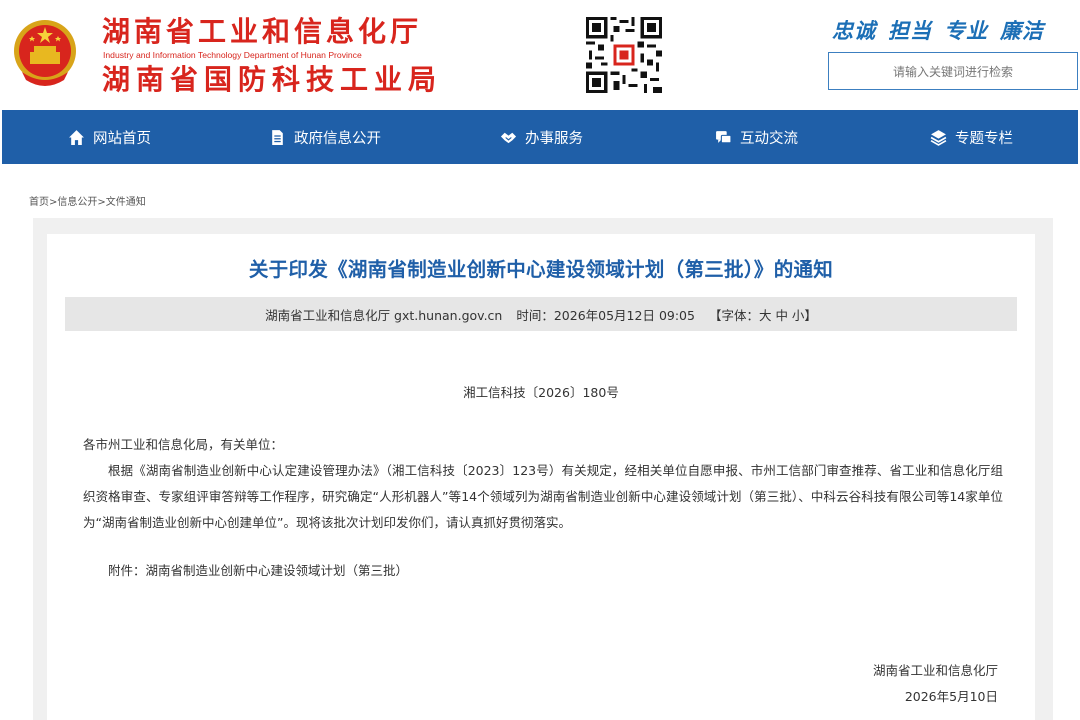  What do you see at coordinates (45, 53) in the screenshot?
I see `national-emblem-icon` at bounding box center [45, 53].